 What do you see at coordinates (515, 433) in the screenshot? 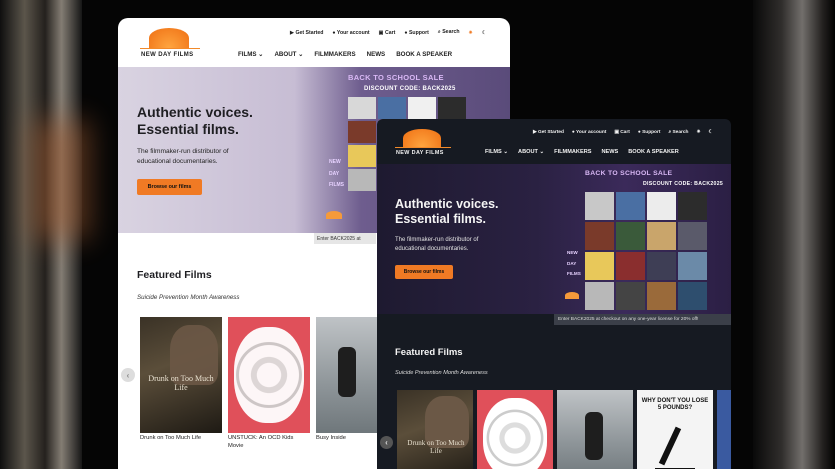
I see `poster-clock-art` at bounding box center [515, 433].